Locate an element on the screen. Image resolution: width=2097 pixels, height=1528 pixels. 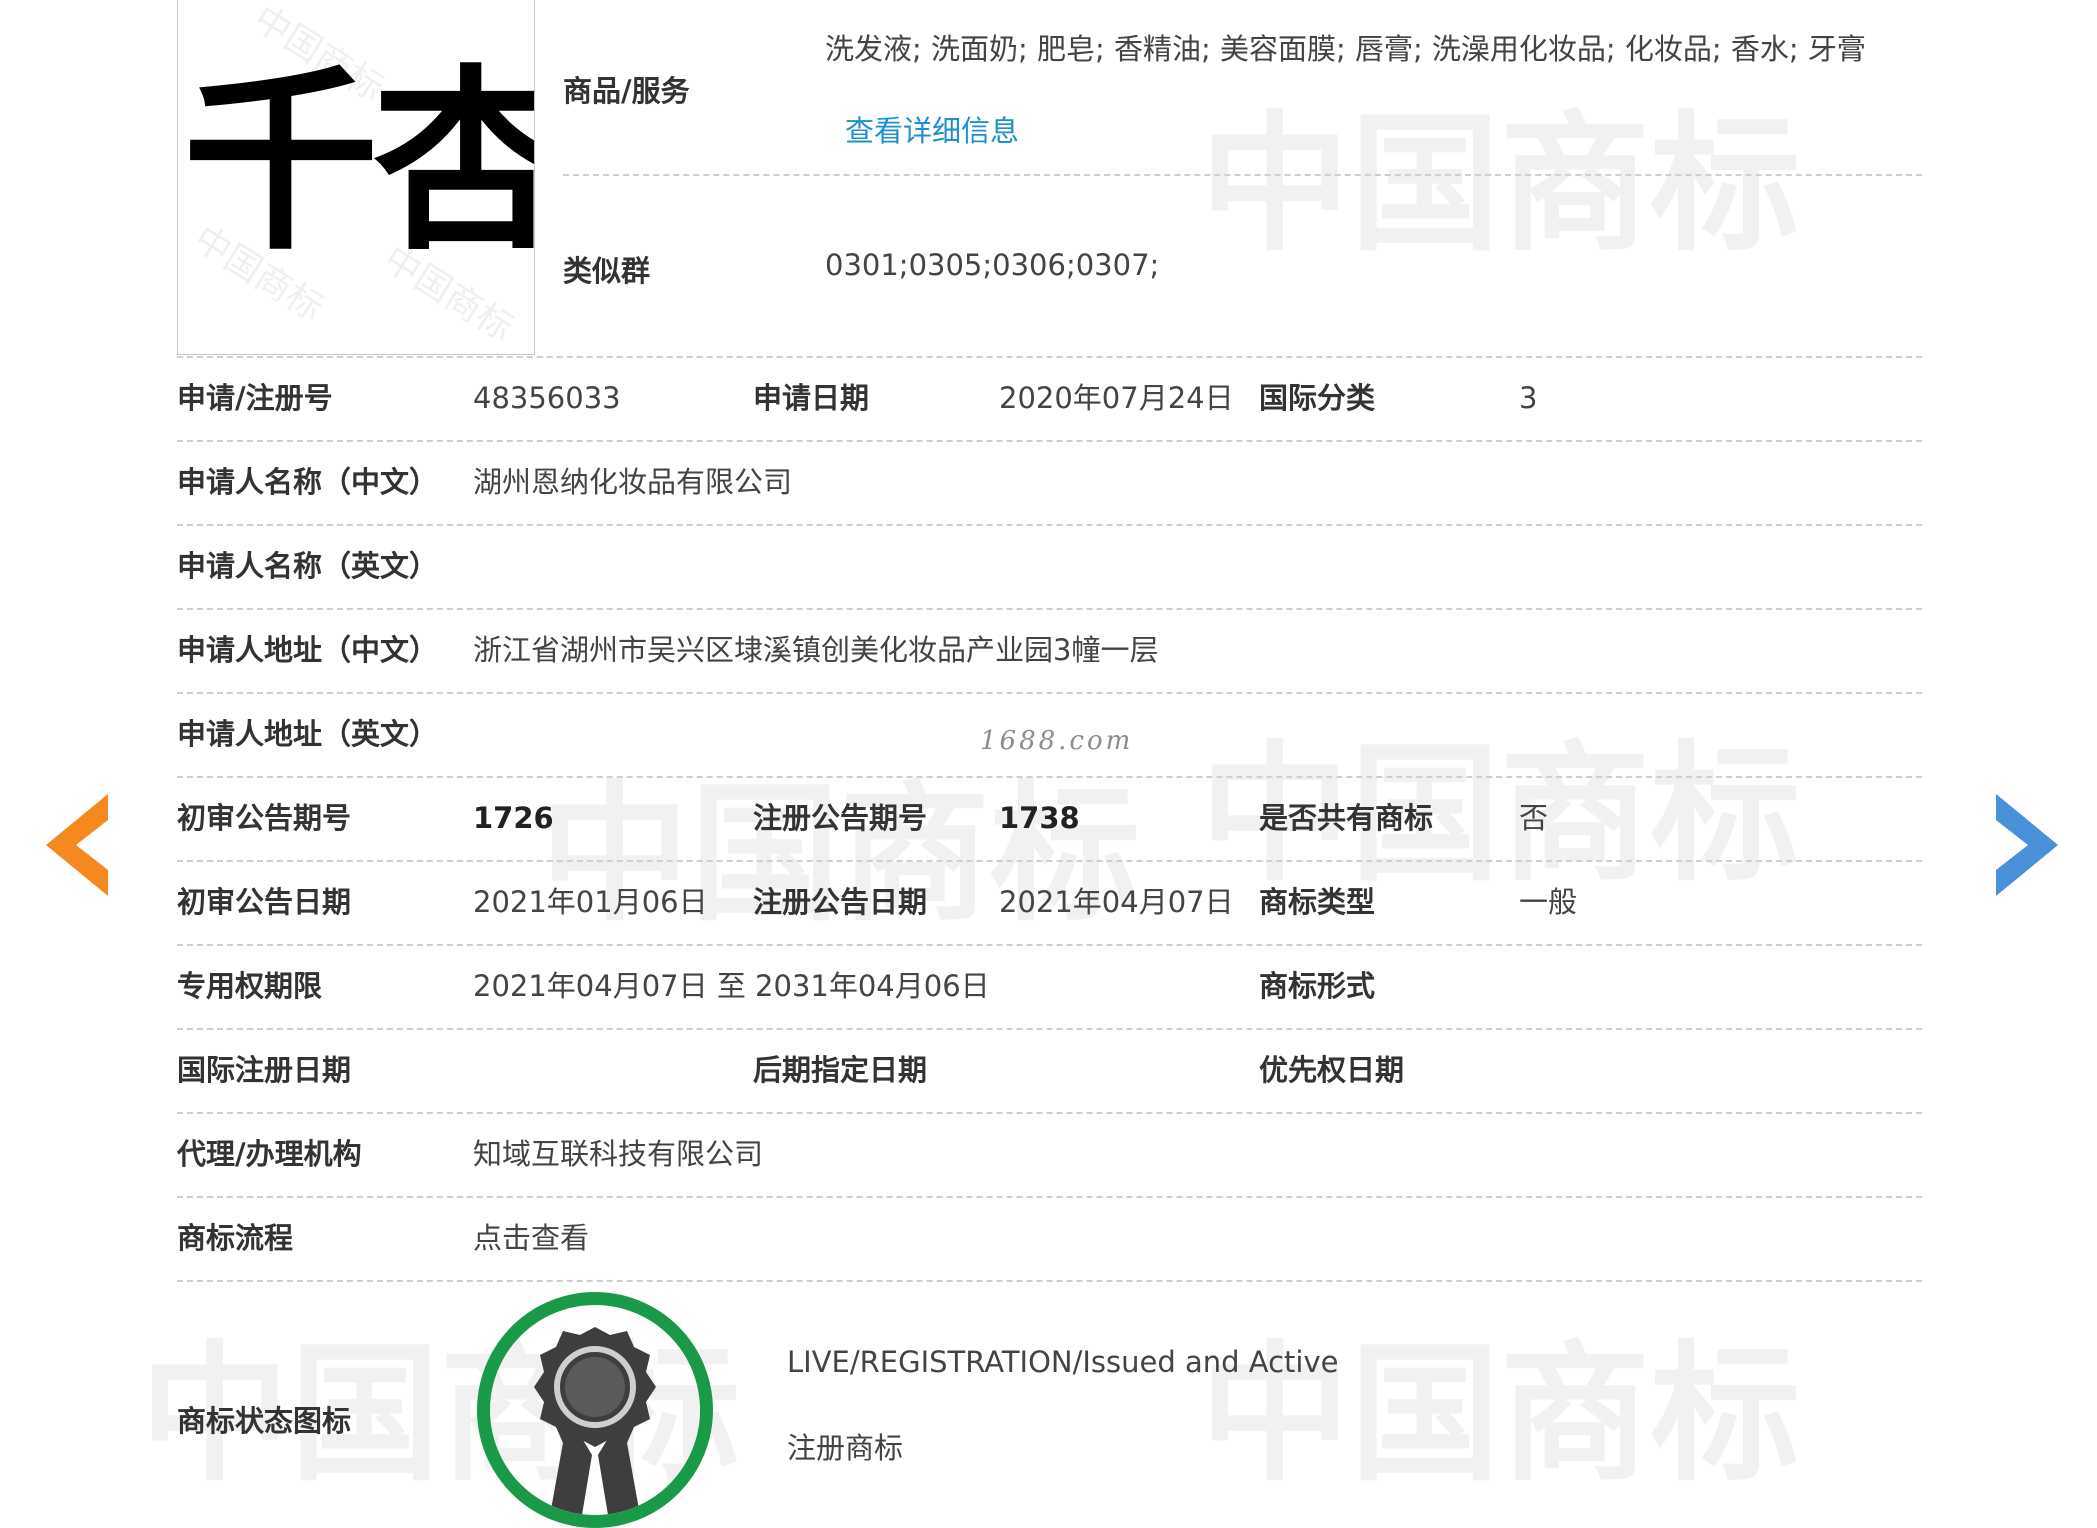
applicant-en-label: 申请人名称（英文） is located at coordinates (308, 566).